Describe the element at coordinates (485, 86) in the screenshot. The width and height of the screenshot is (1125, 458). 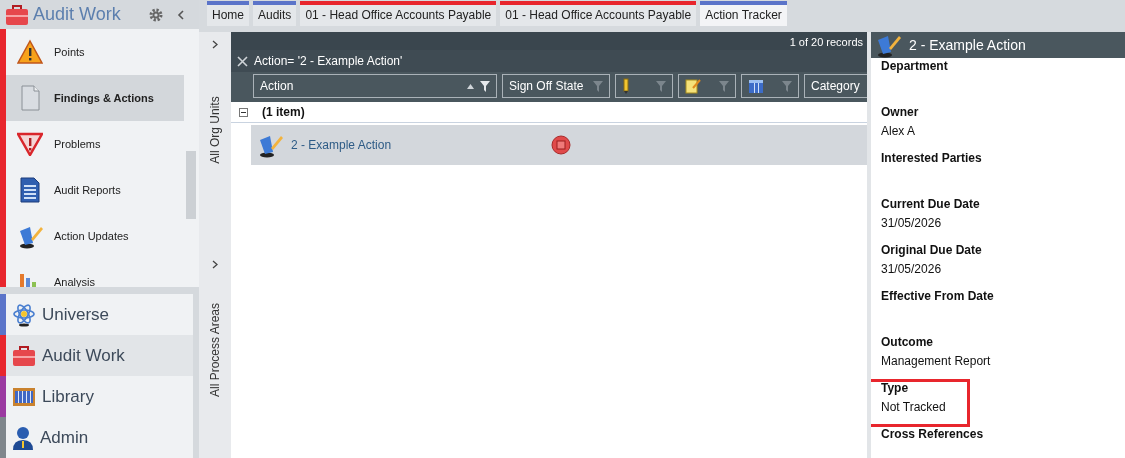
I see `filter-icon` at that location.